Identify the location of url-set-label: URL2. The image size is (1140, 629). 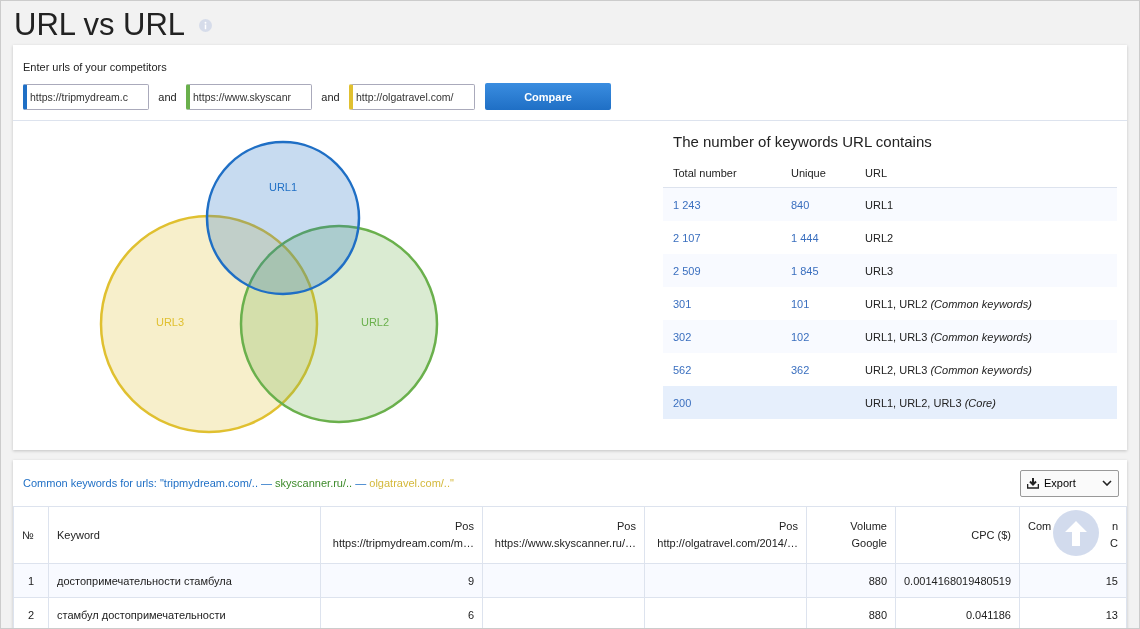
(880, 237).